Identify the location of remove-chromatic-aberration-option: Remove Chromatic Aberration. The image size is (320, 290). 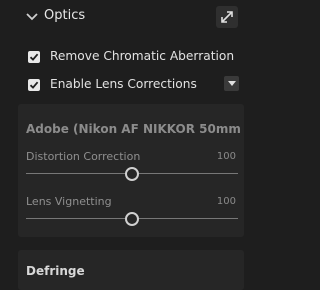
(138, 58).